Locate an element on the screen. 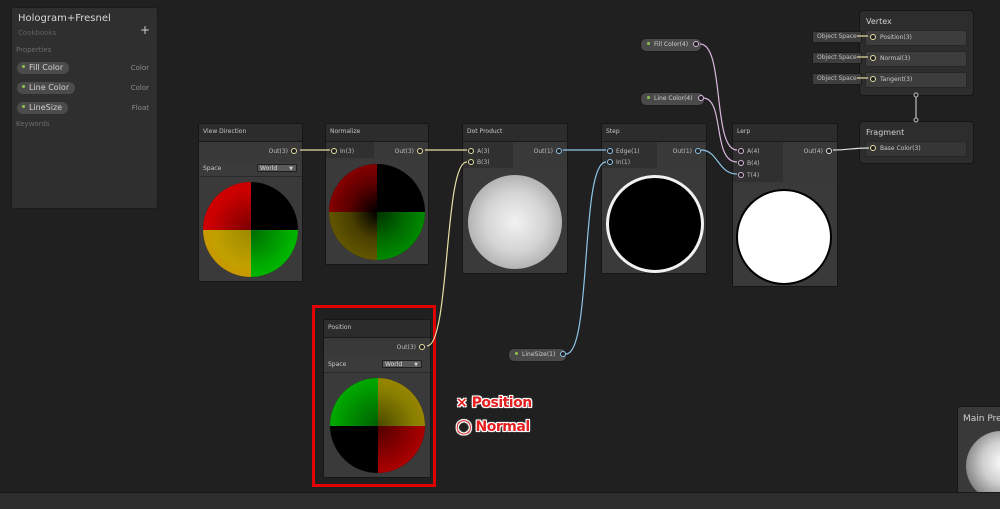  main-preview-panel: Main Preview is located at coordinates (978, 449).